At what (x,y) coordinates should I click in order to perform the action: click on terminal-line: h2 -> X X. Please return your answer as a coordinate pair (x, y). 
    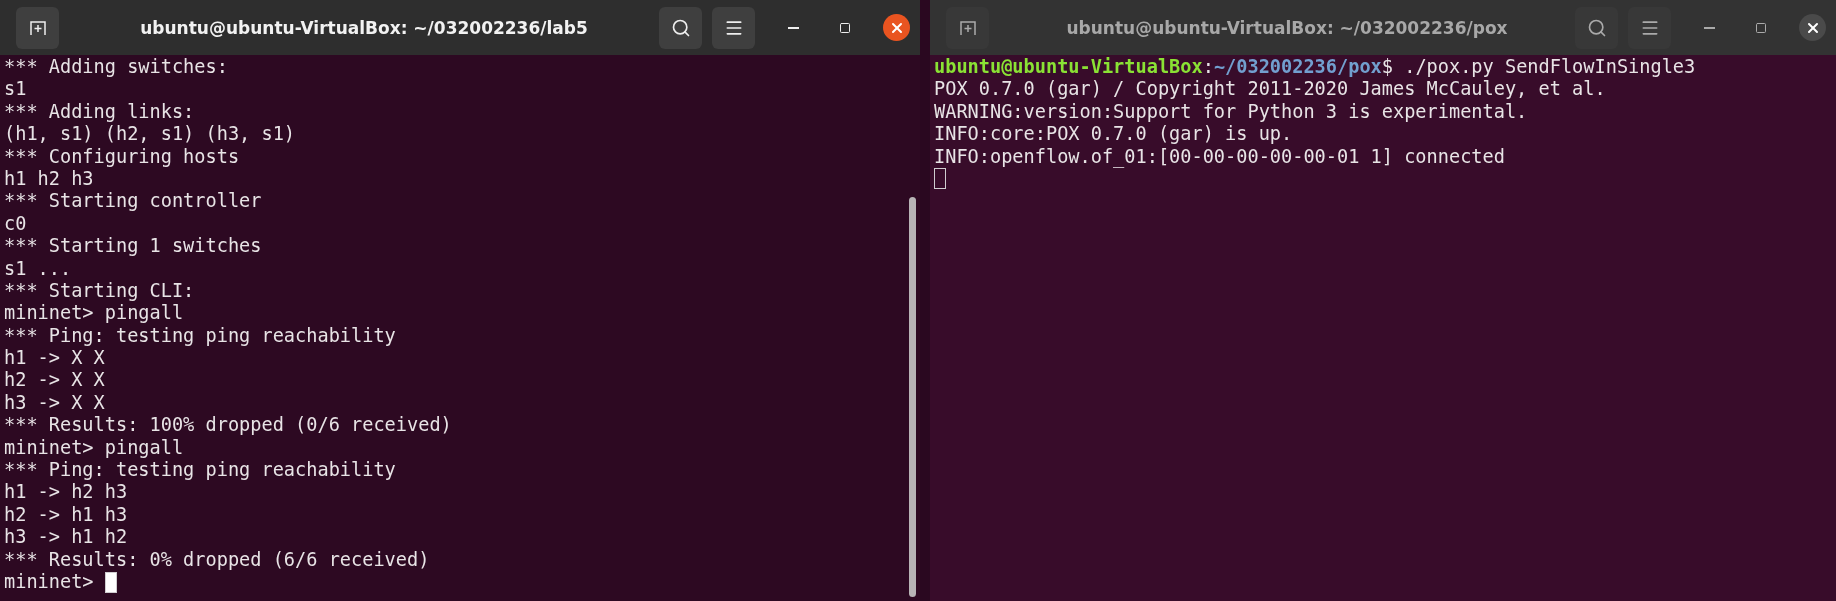
    Looking at the image, I should click on (54, 380).